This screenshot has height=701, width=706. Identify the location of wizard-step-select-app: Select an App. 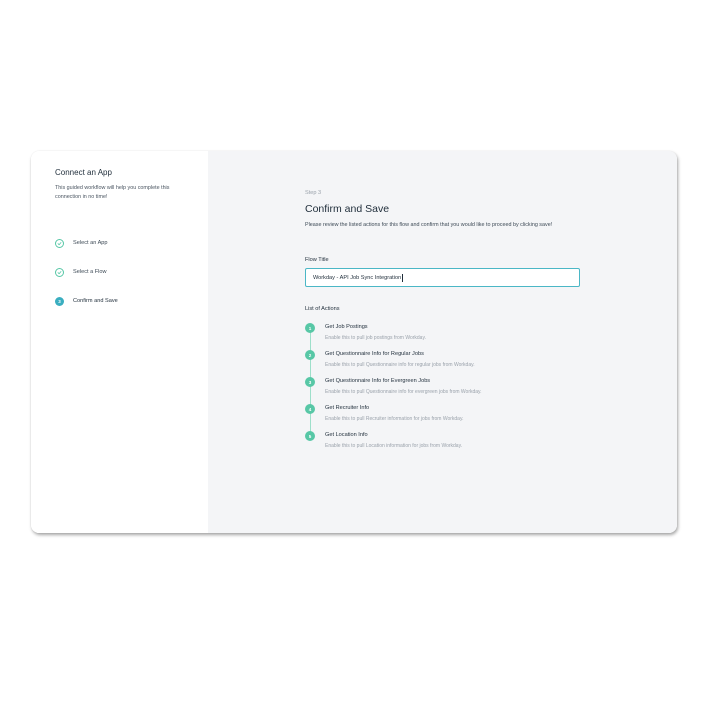
(81, 243).